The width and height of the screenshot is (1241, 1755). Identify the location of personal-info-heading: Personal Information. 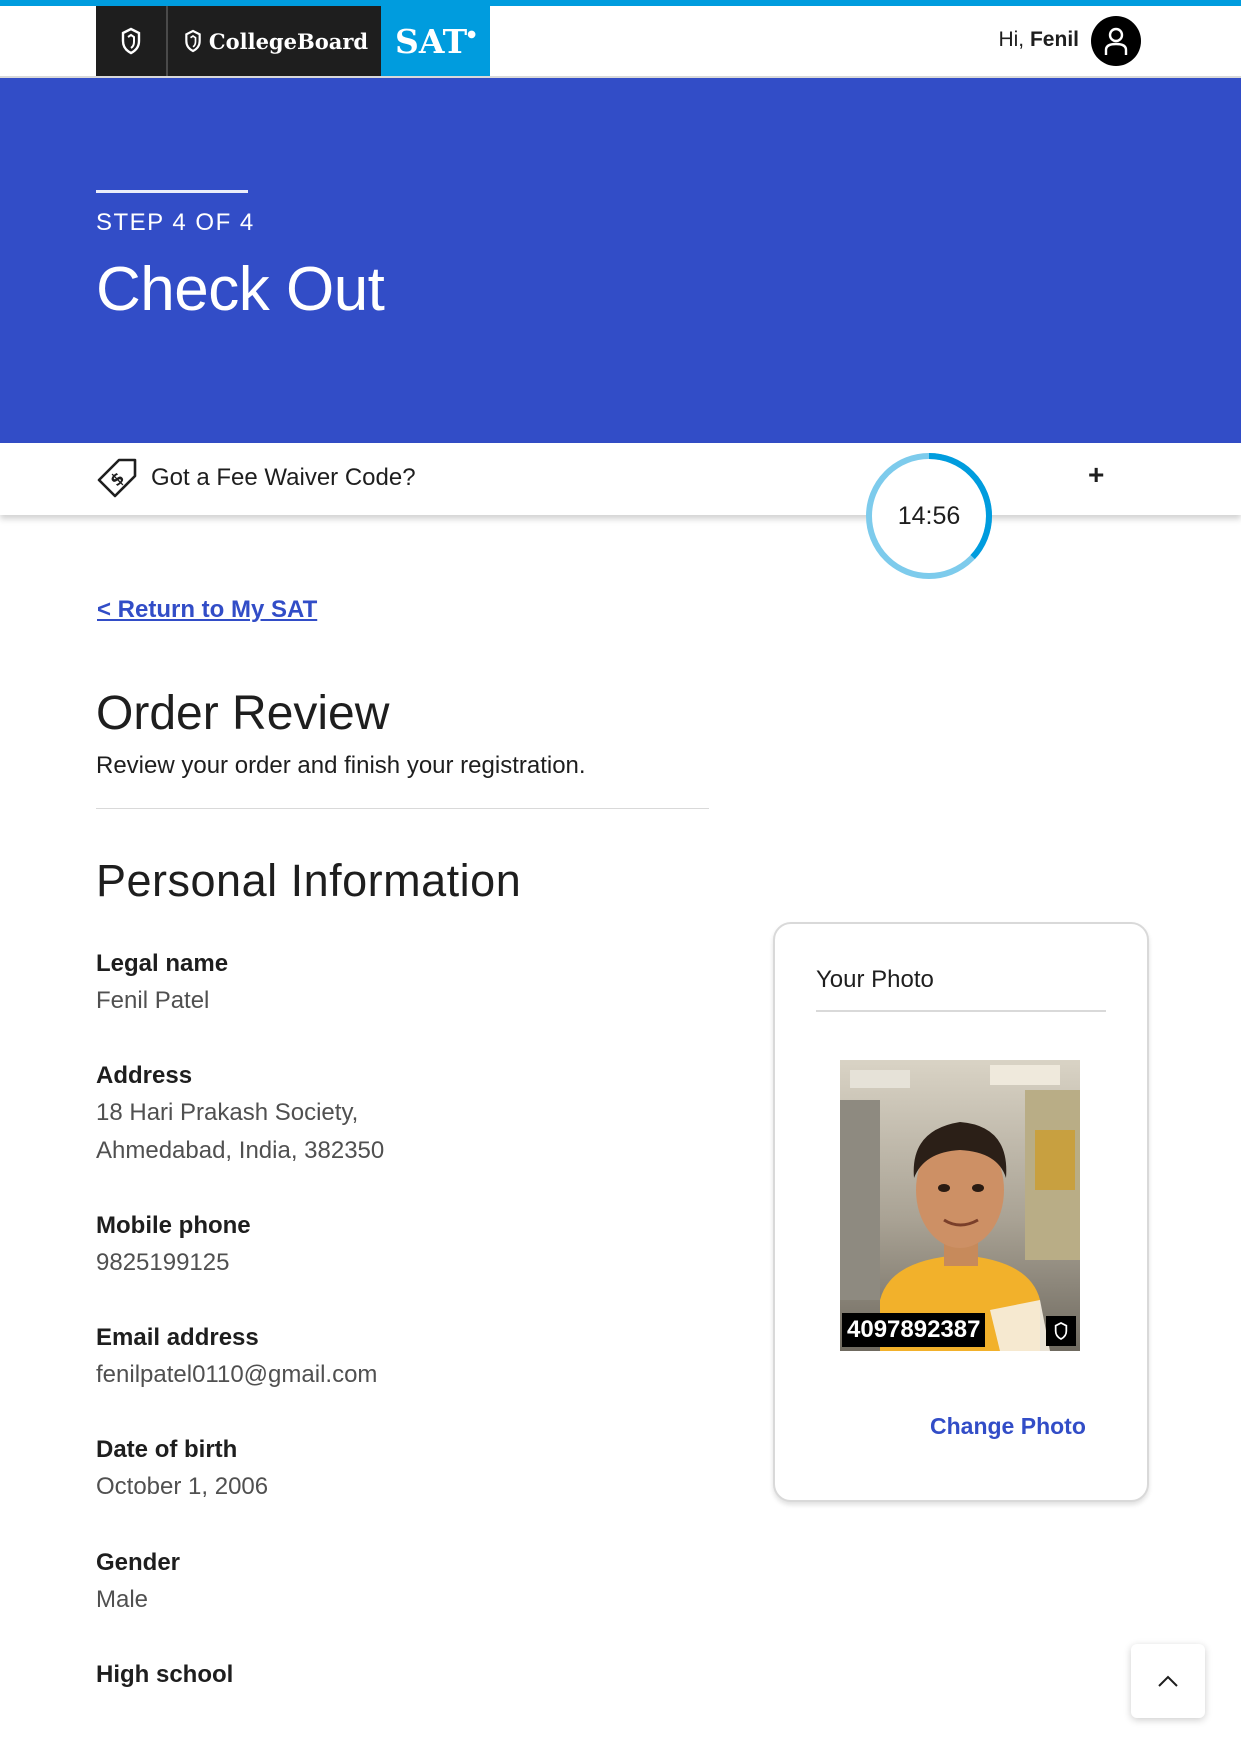
(309, 880).